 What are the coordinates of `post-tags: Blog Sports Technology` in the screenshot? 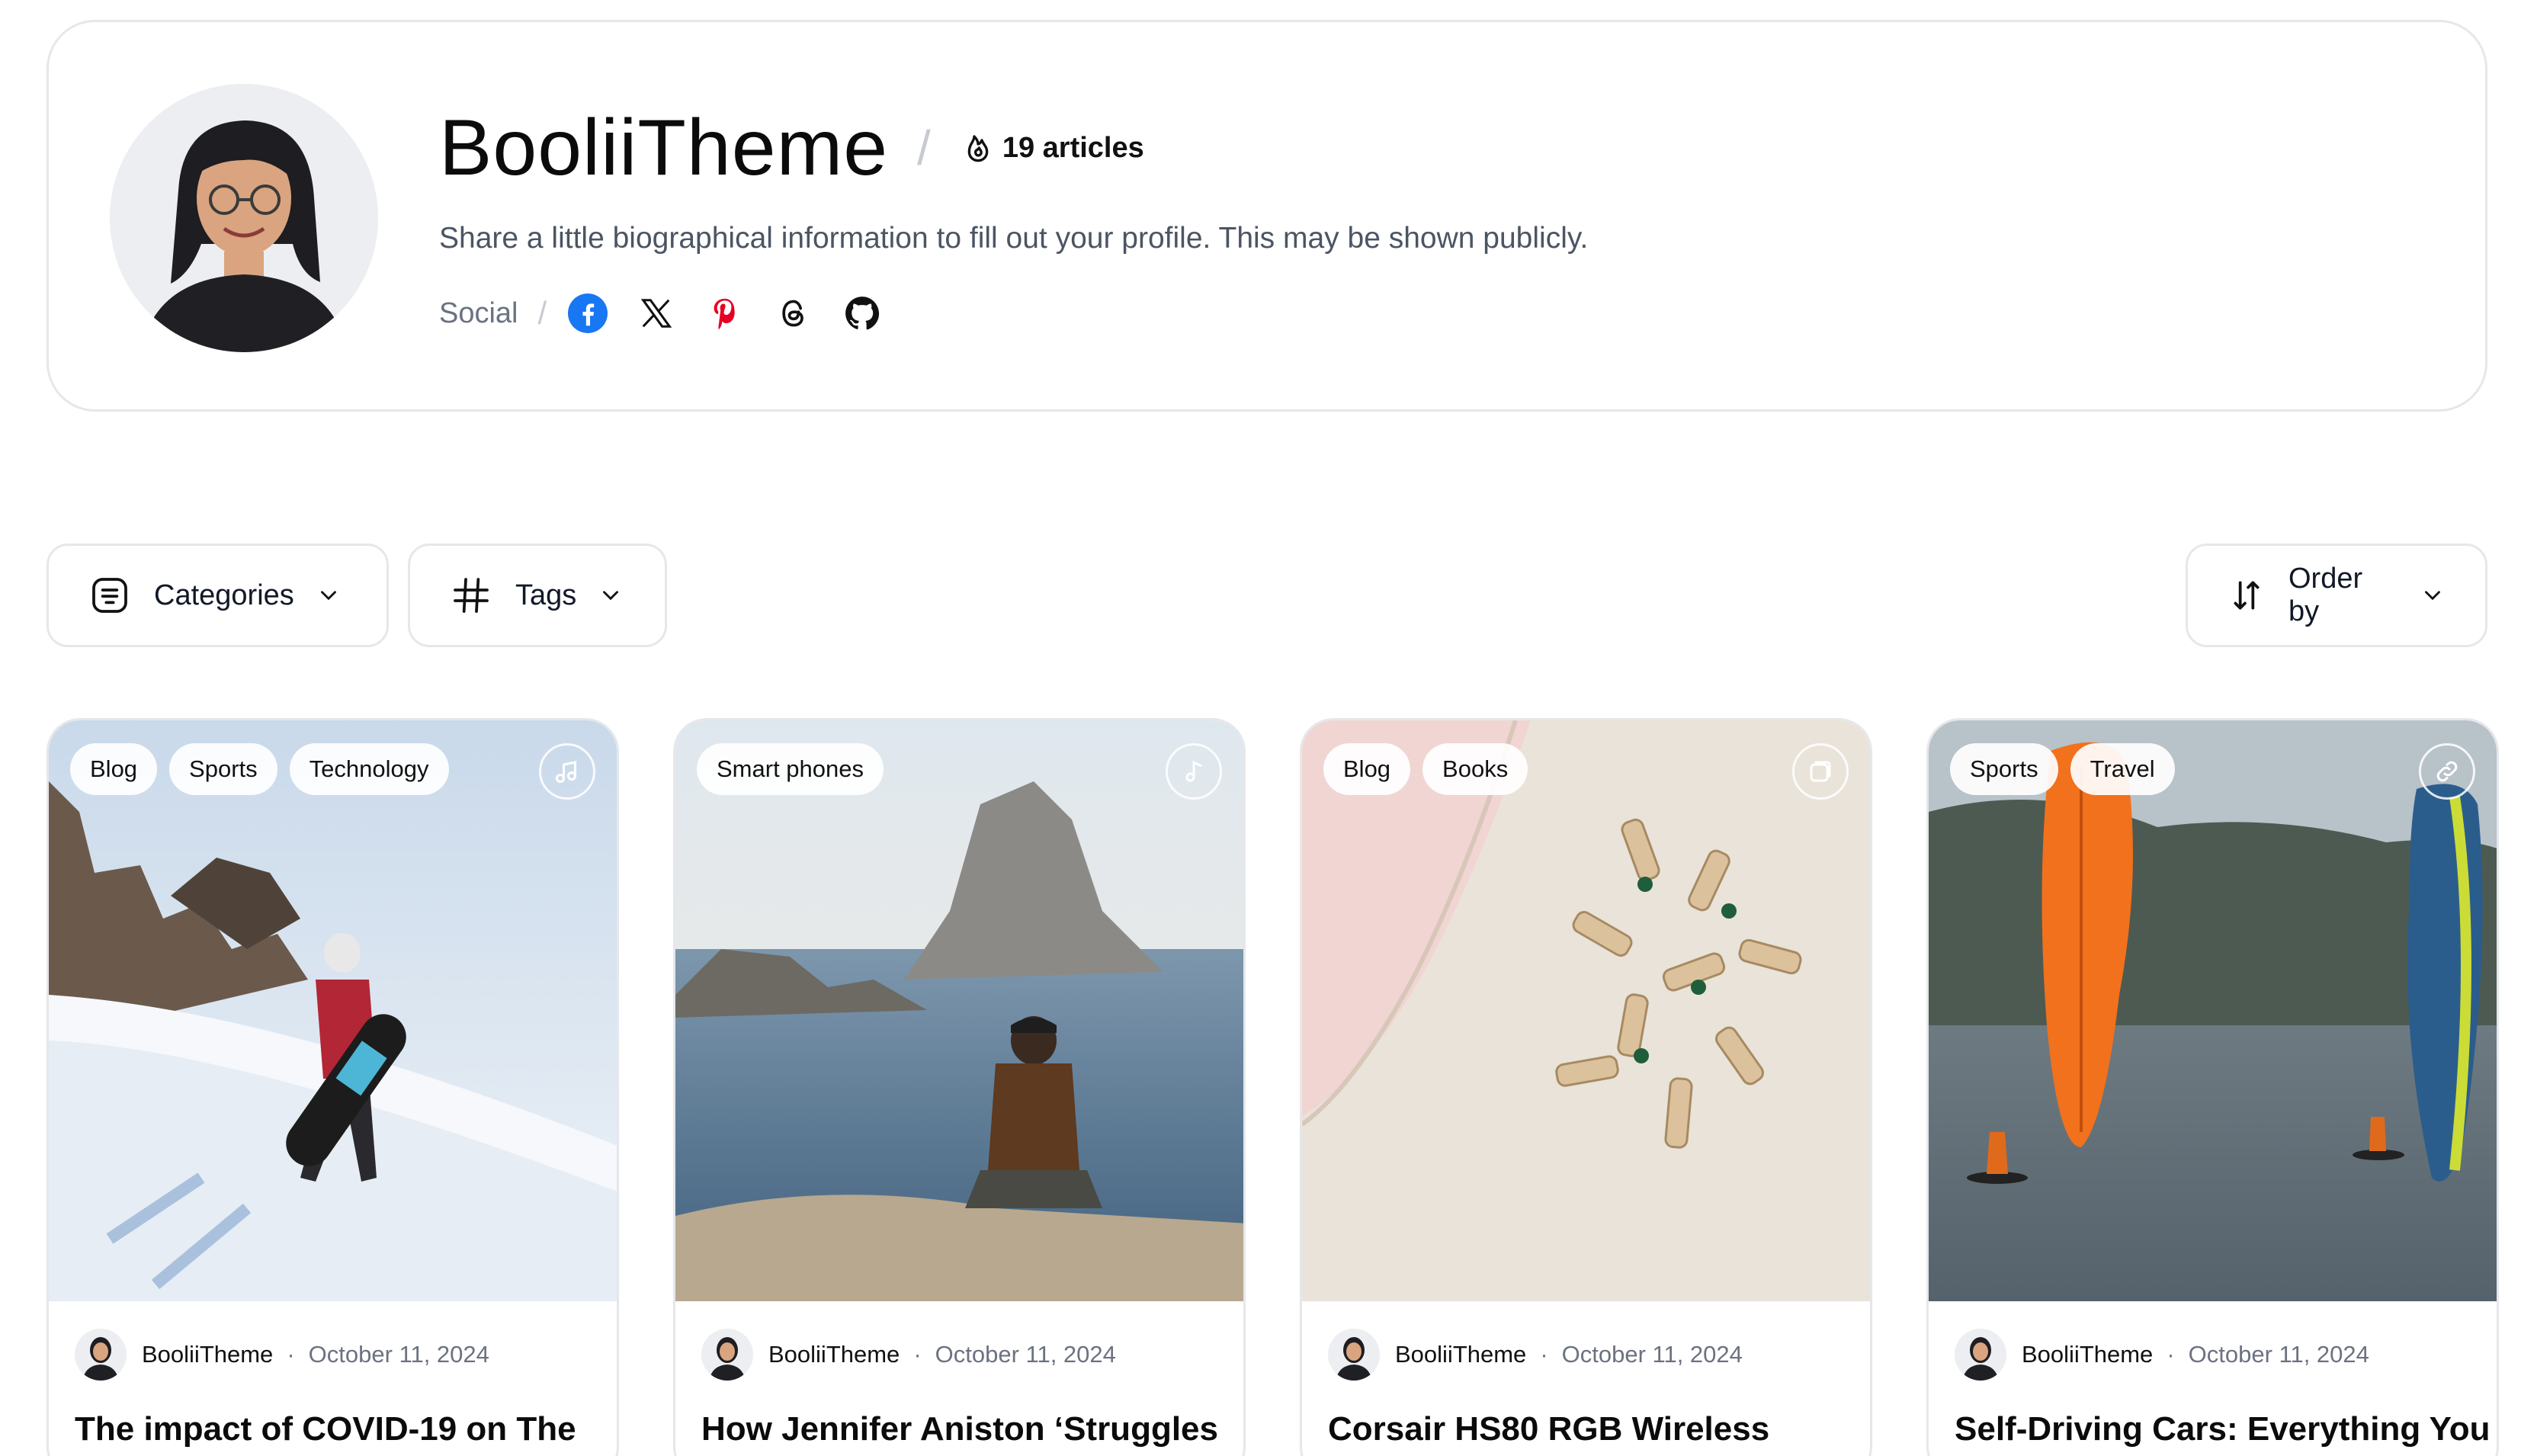 It's located at (260, 769).